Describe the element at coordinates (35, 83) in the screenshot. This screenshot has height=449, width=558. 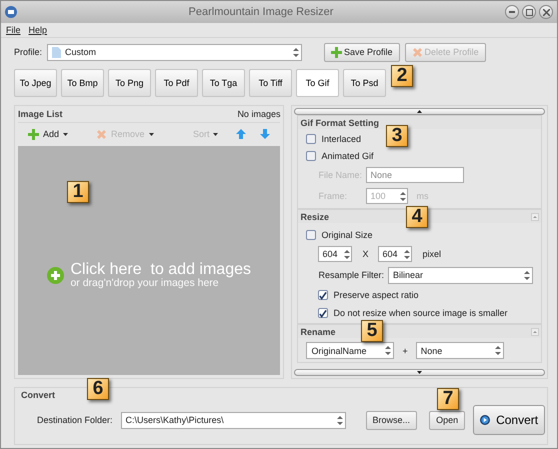
I see `format-tab: To Jpeg` at that location.